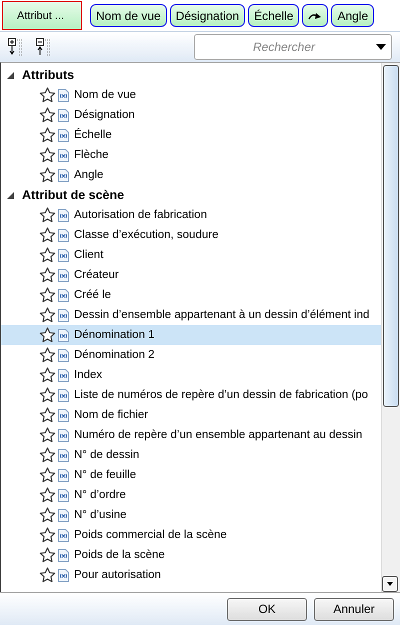  What do you see at coordinates (191, 275) in the screenshot?
I see `attribute-list-item: Créateur` at bounding box center [191, 275].